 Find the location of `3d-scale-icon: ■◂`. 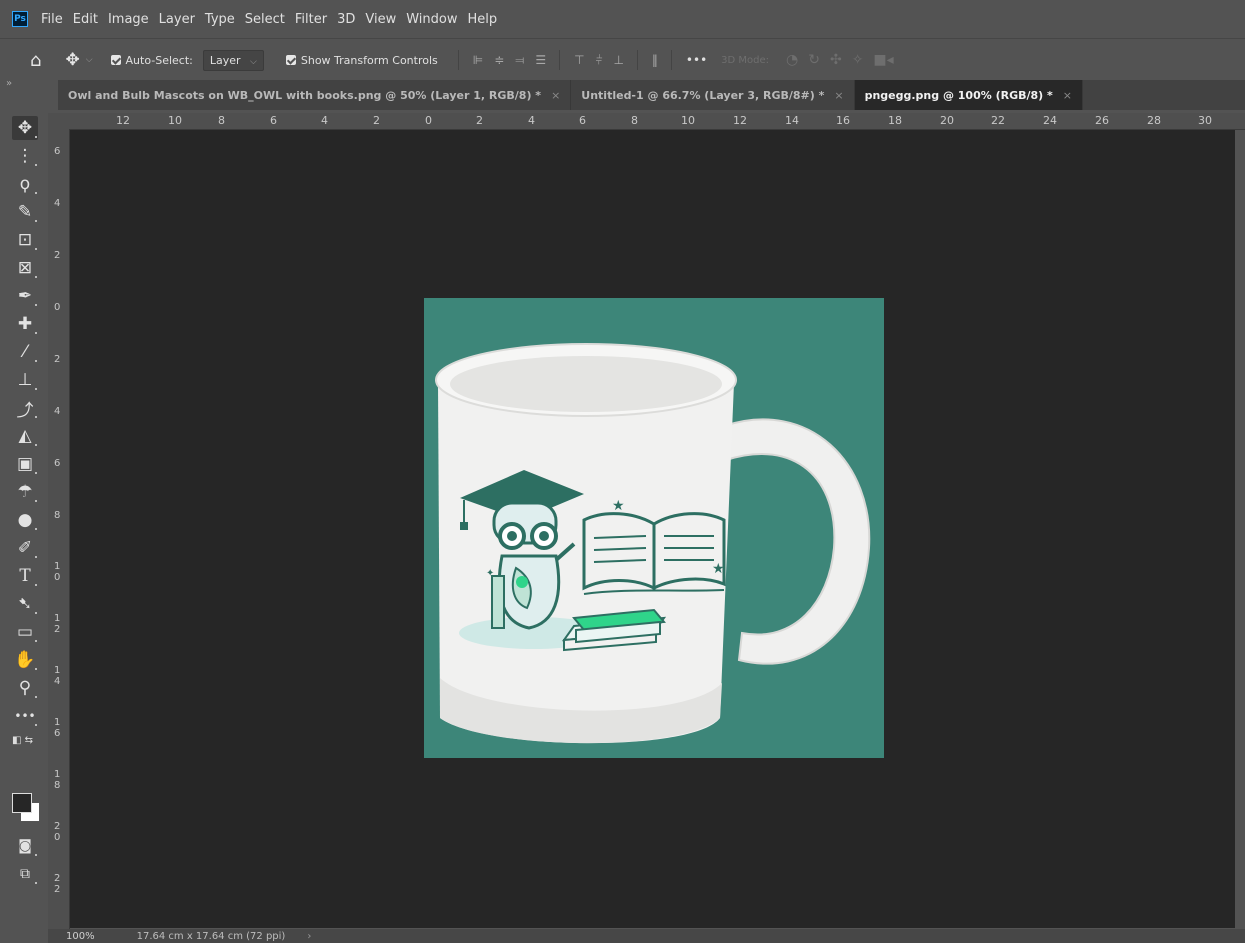

3d-scale-icon: ■◂ is located at coordinates (883, 60).